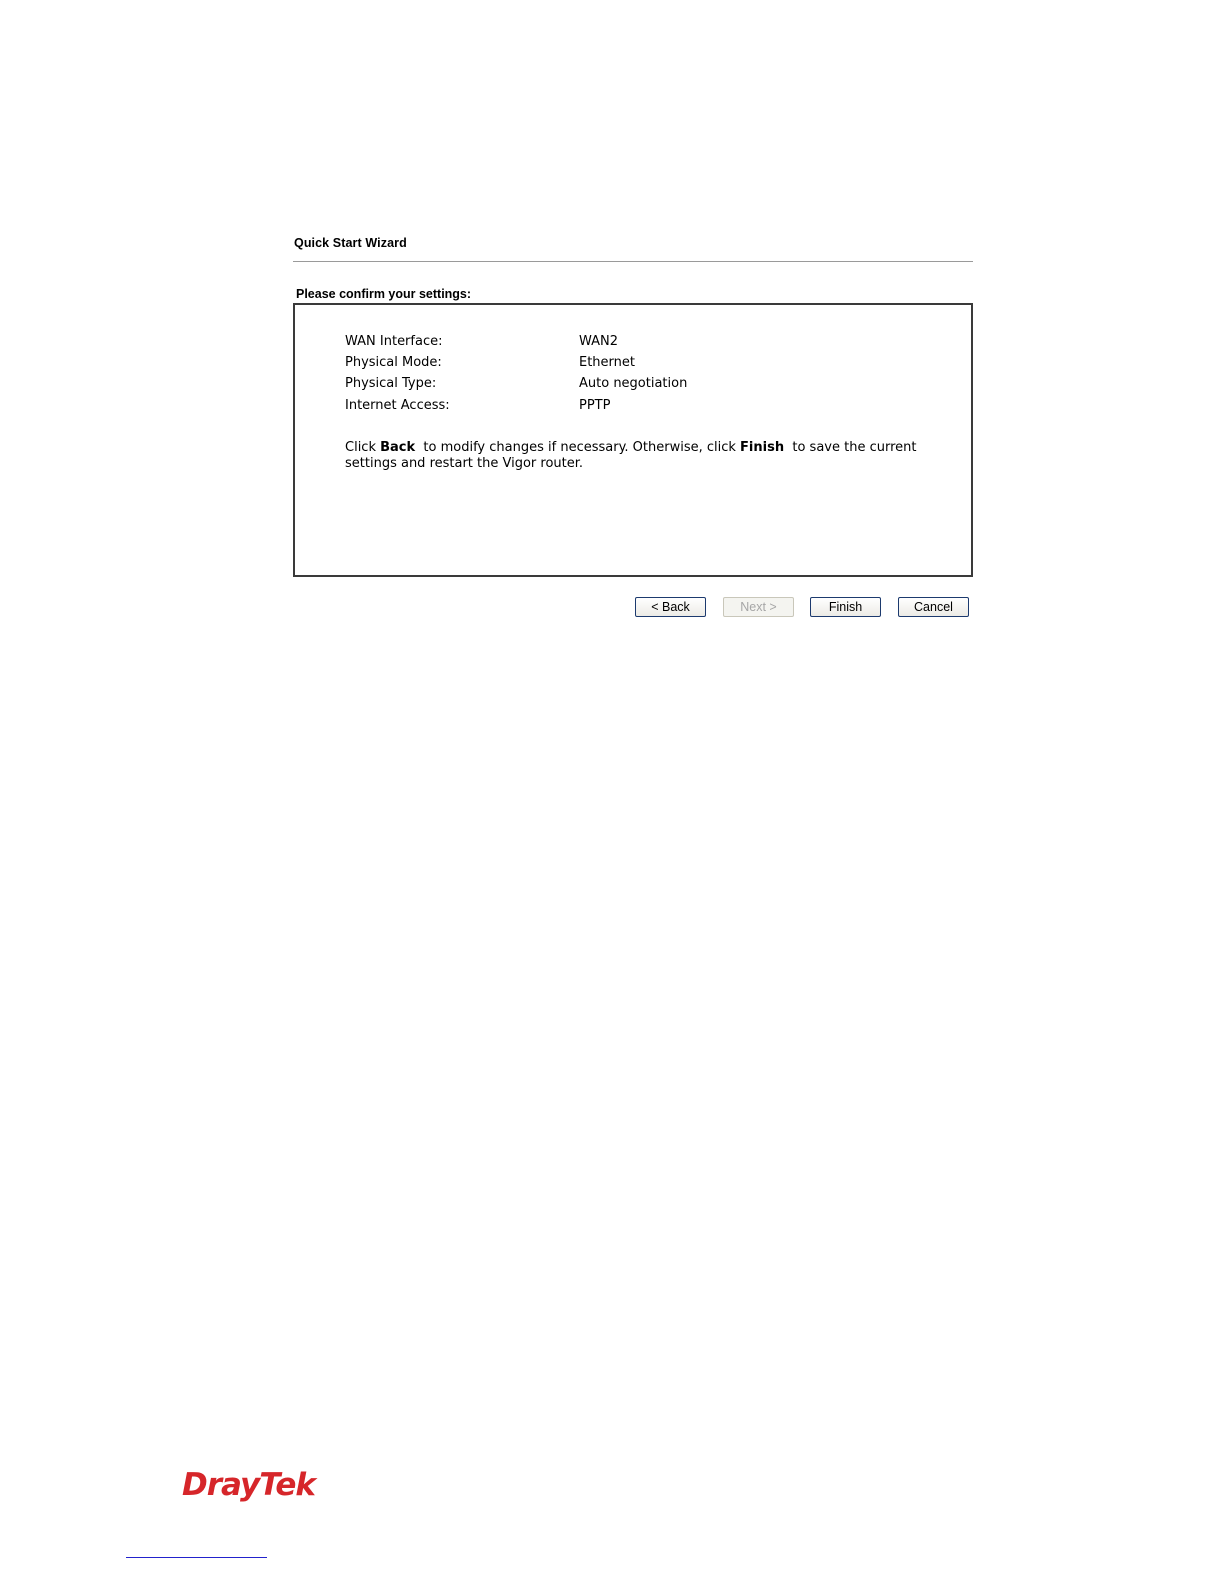 This screenshot has height=1584, width=1224. I want to click on back-button: < Back, so click(670, 607).